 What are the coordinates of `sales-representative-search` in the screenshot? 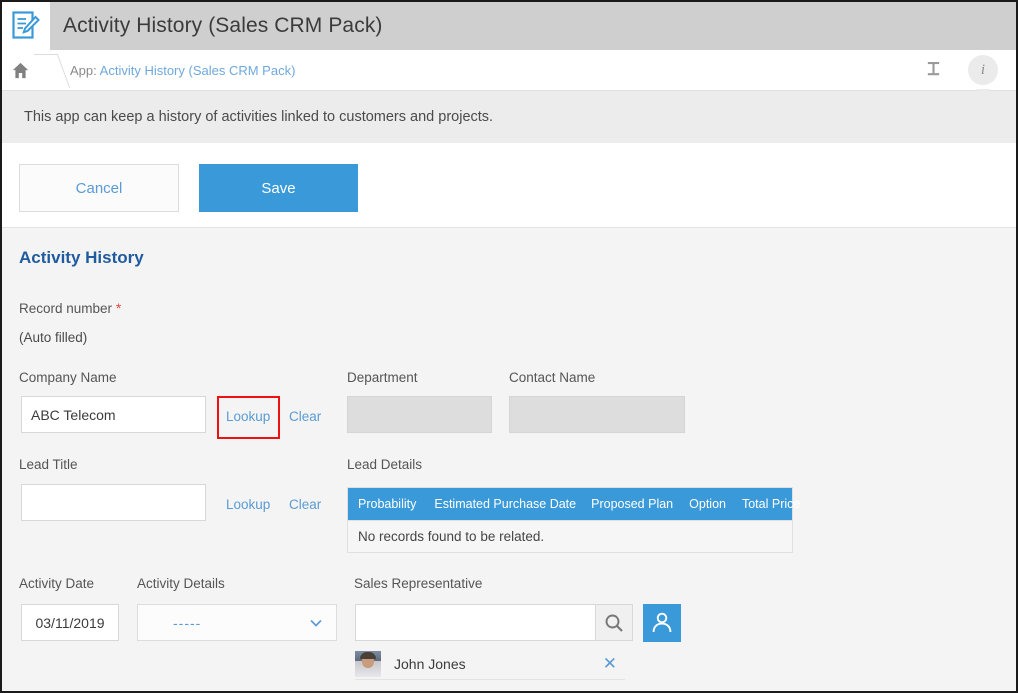 It's located at (494, 622).